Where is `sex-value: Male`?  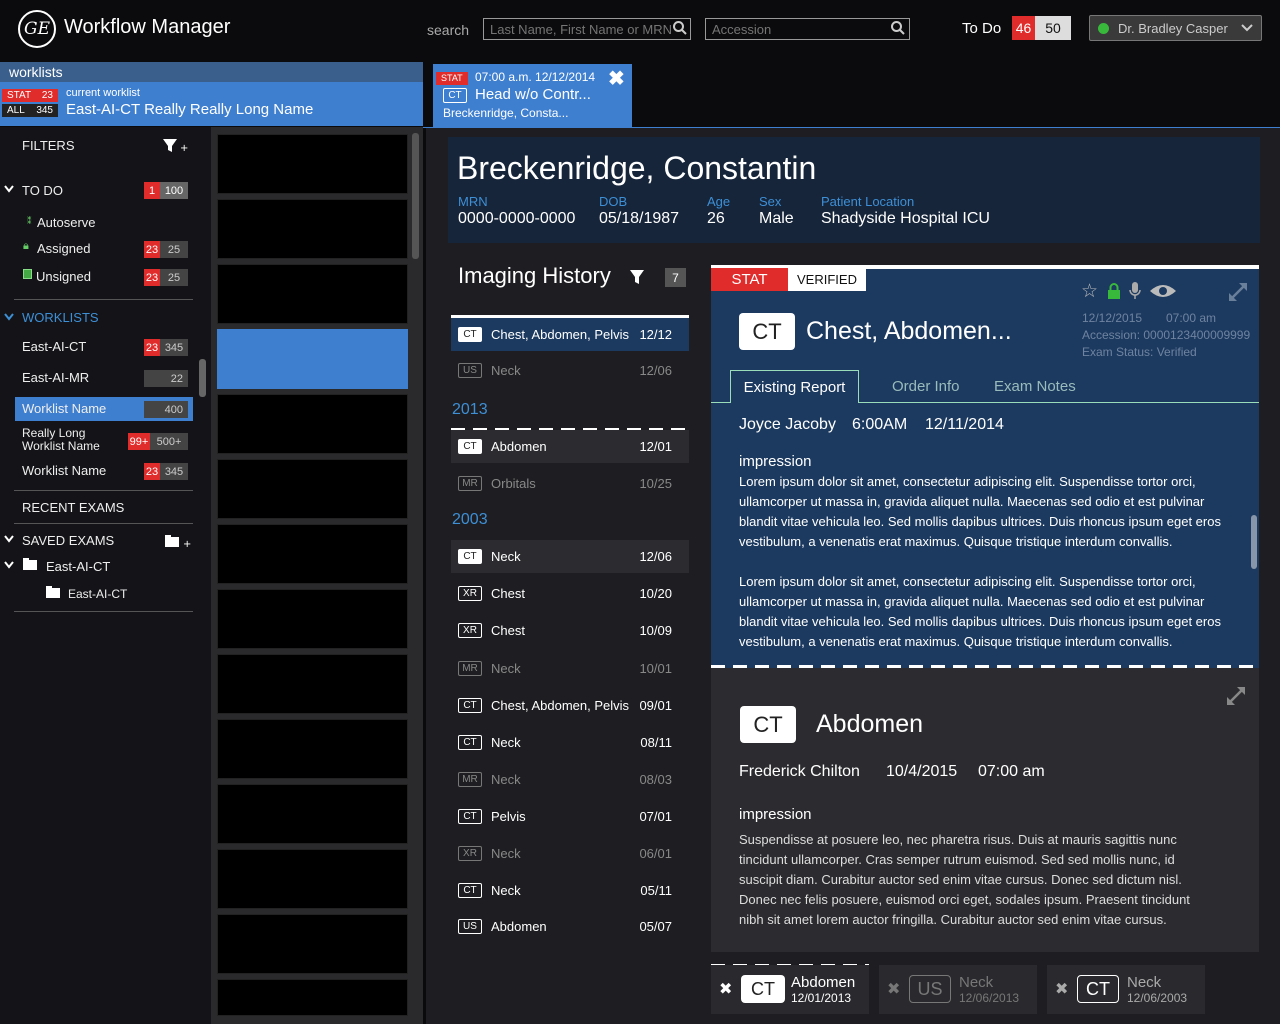
sex-value: Male is located at coordinates (776, 218).